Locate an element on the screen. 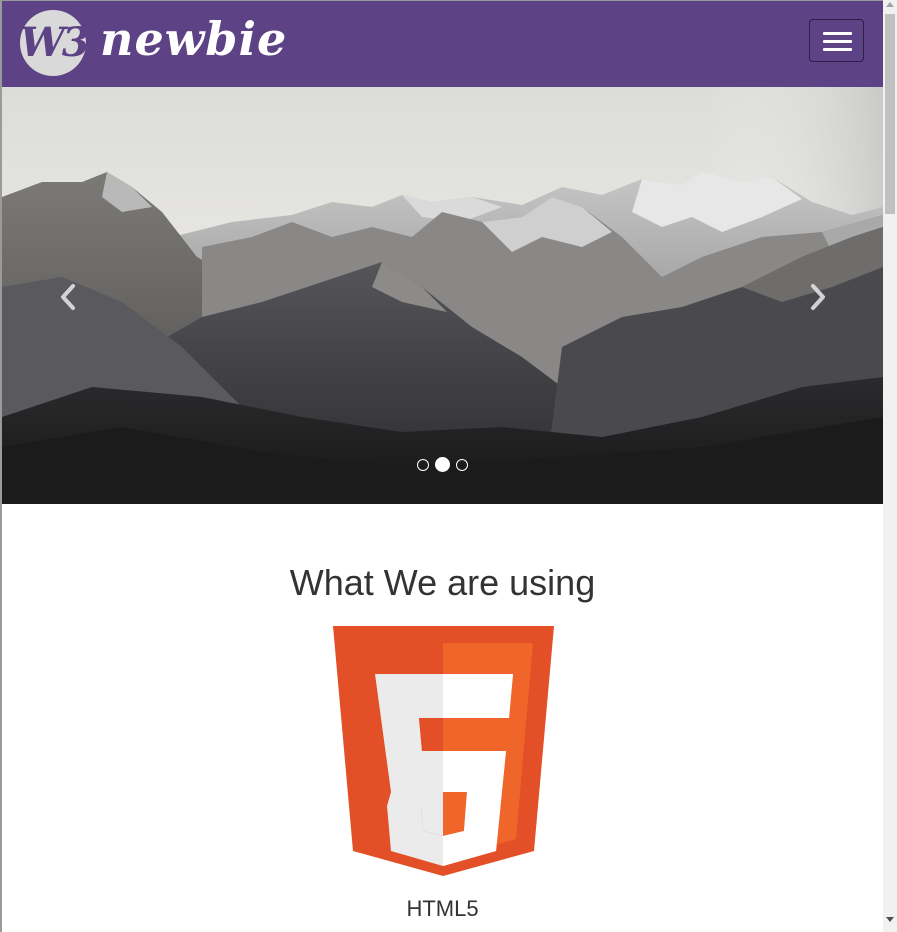 The height and width of the screenshot is (932, 897). hamburger-menu-icon is located at coordinates (837, 33).